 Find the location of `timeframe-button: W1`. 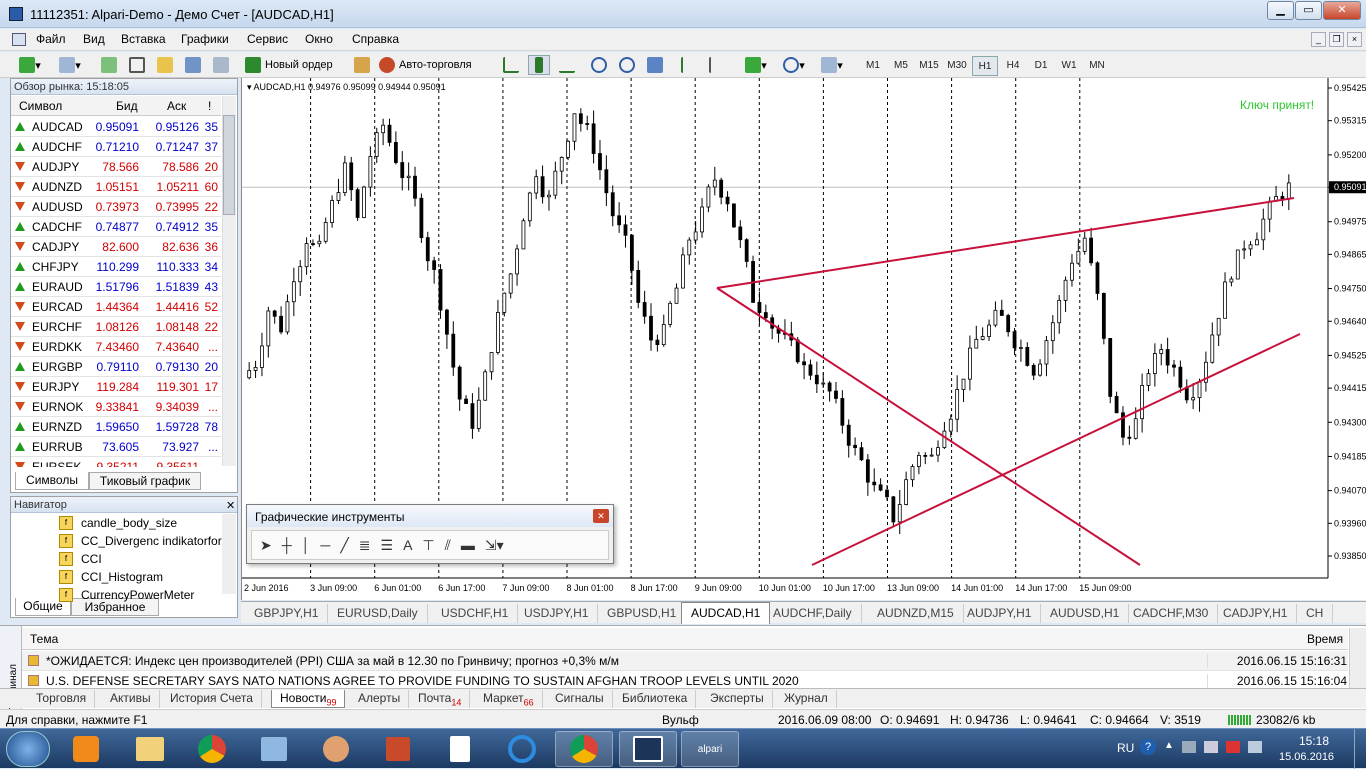

timeframe-button: W1 is located at coordinates (1069, 66).